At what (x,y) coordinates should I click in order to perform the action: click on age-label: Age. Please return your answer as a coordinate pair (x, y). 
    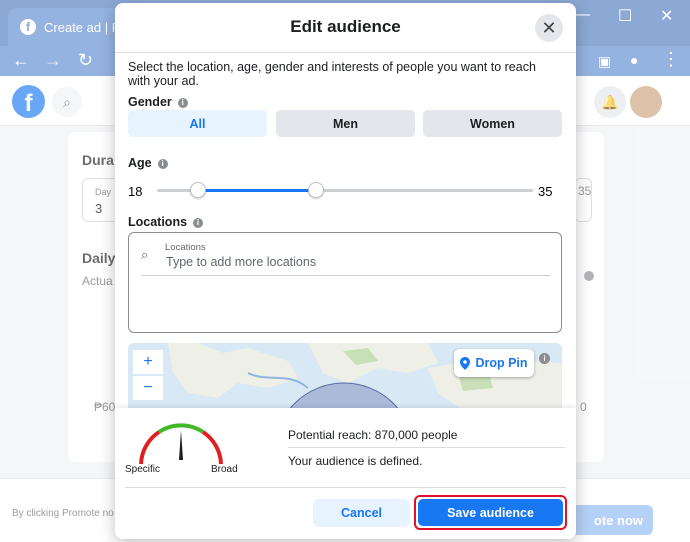
    Looking at the image, I should click on (140, 163).